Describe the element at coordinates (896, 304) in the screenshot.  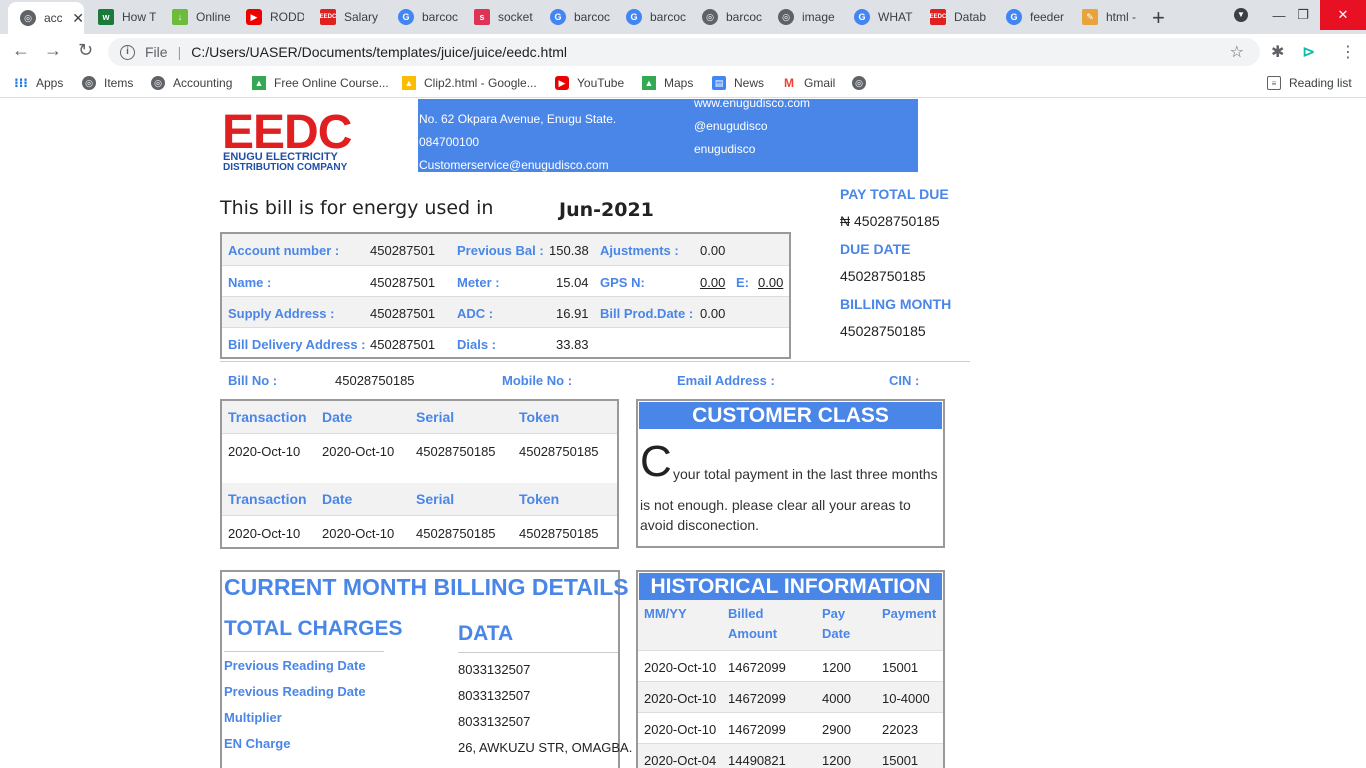
I see `billing-month-label: BILLING MONTH` at that location.